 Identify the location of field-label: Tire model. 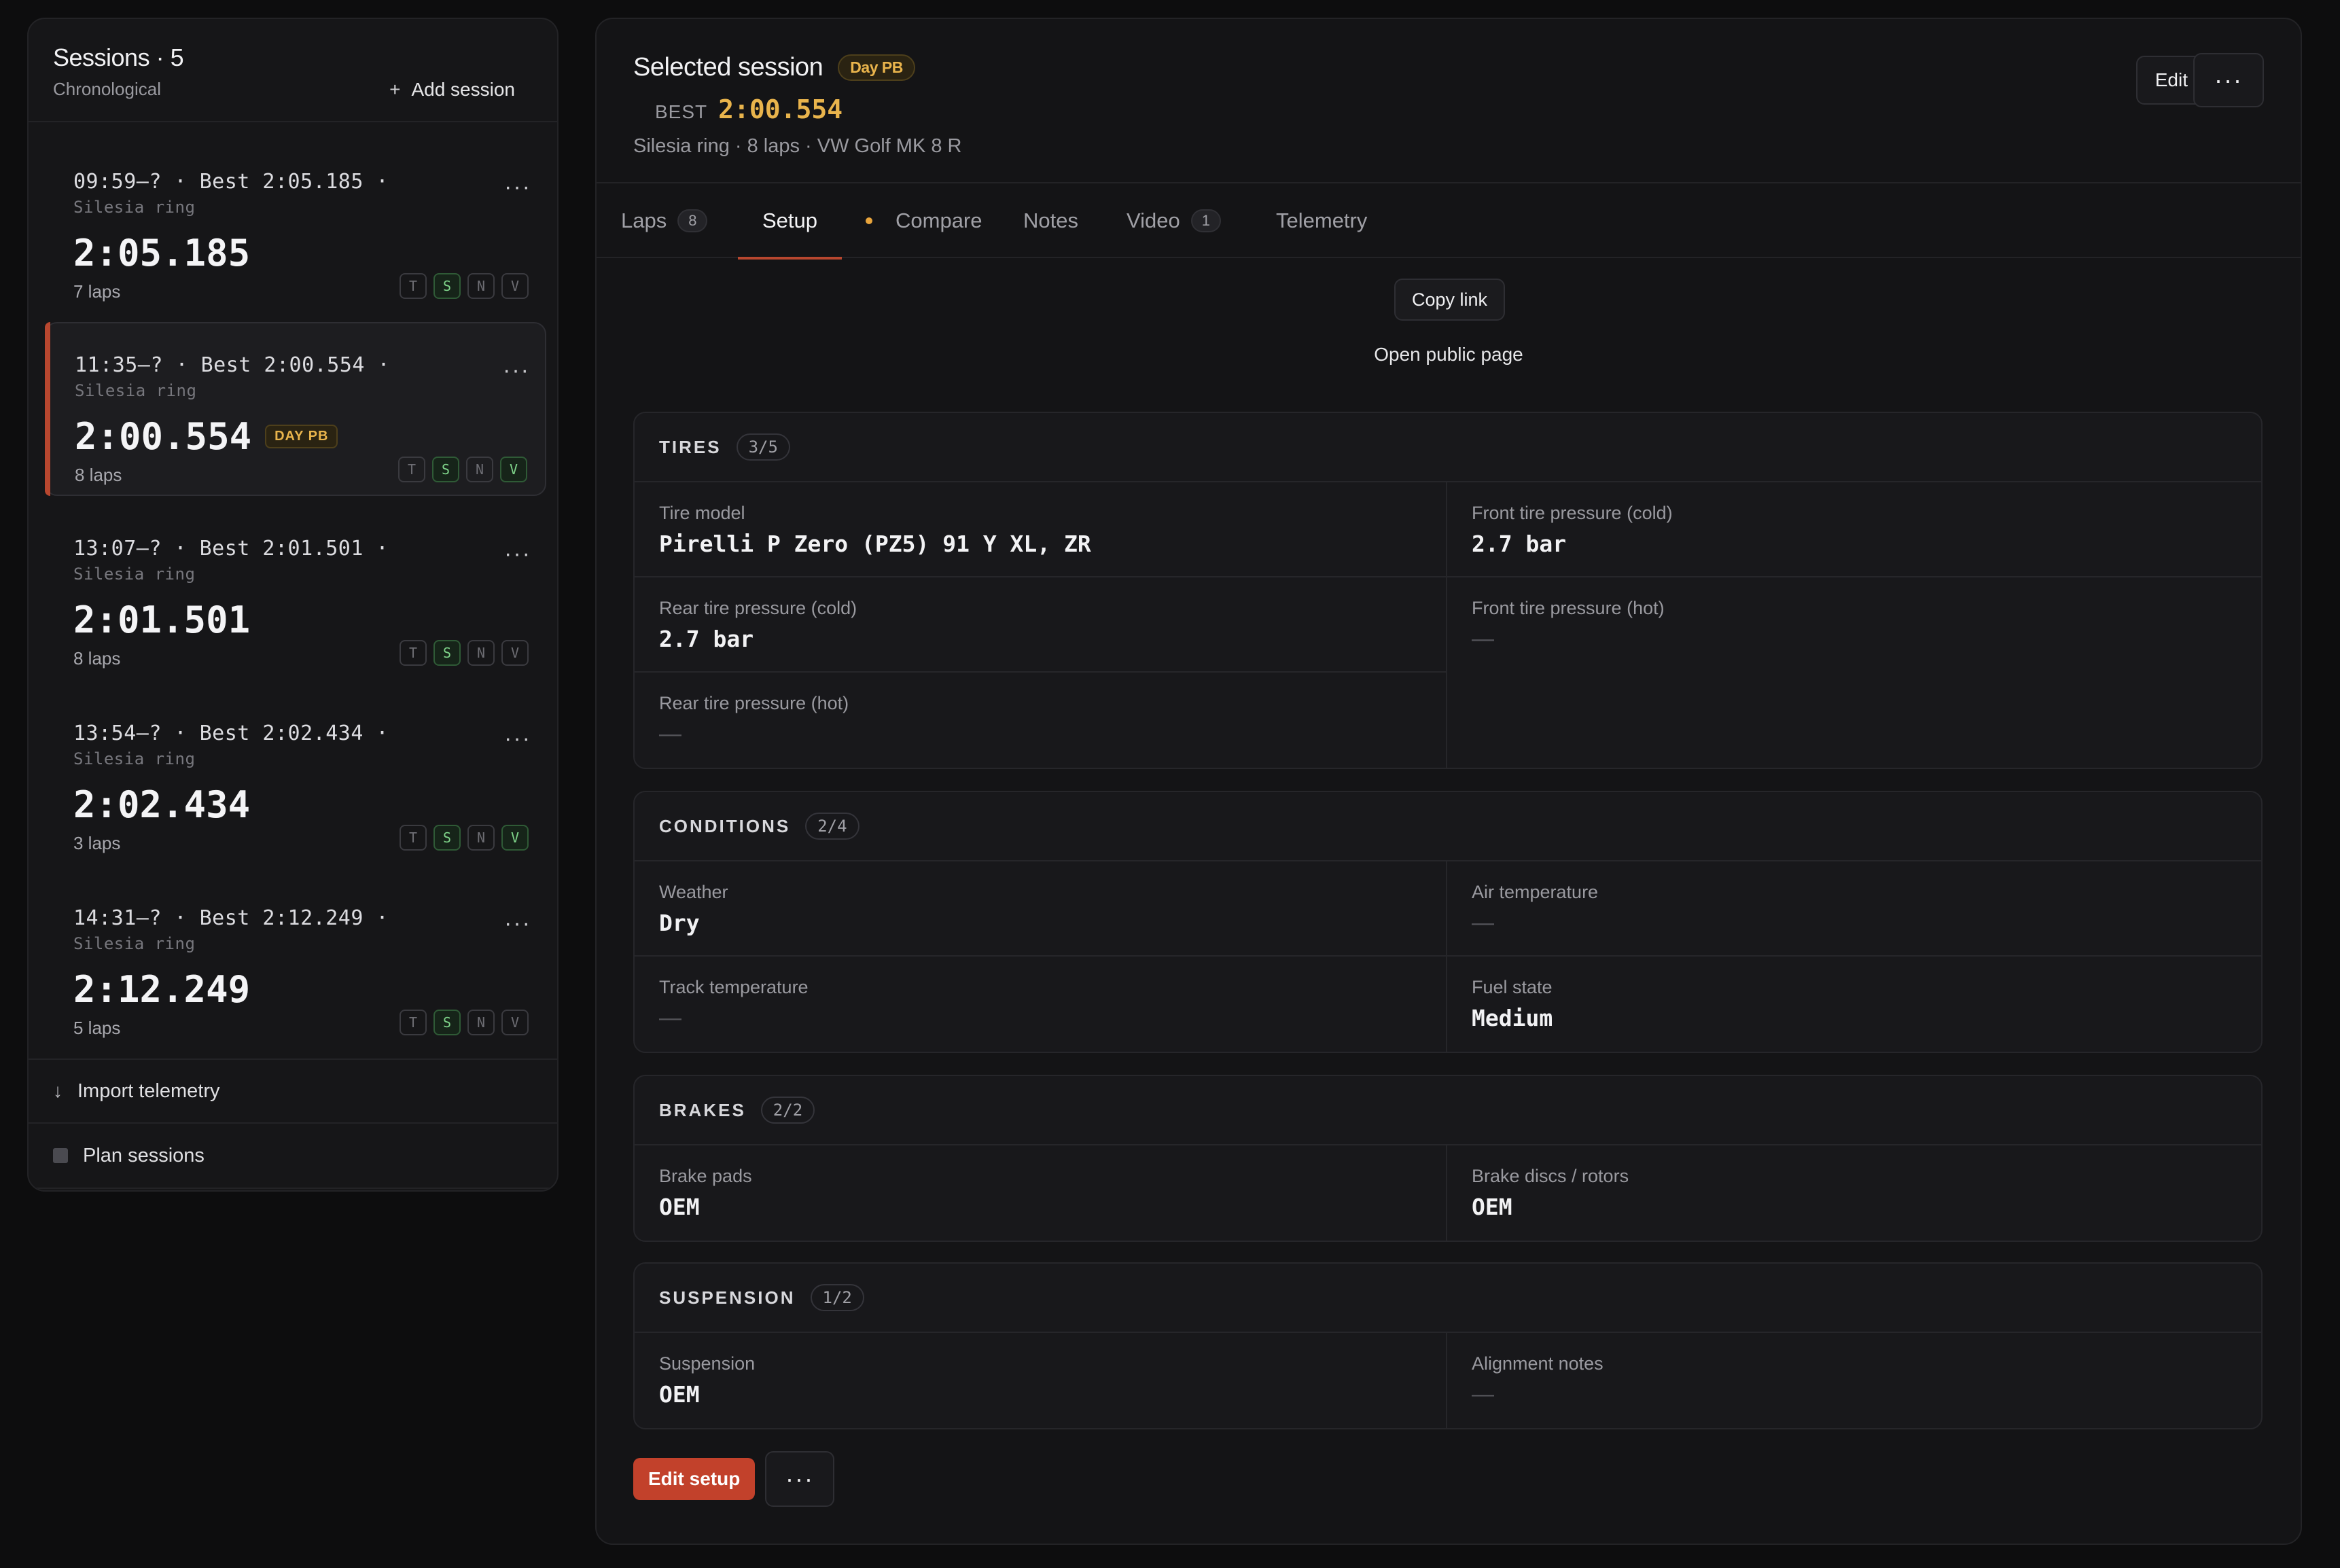
(702, 513).